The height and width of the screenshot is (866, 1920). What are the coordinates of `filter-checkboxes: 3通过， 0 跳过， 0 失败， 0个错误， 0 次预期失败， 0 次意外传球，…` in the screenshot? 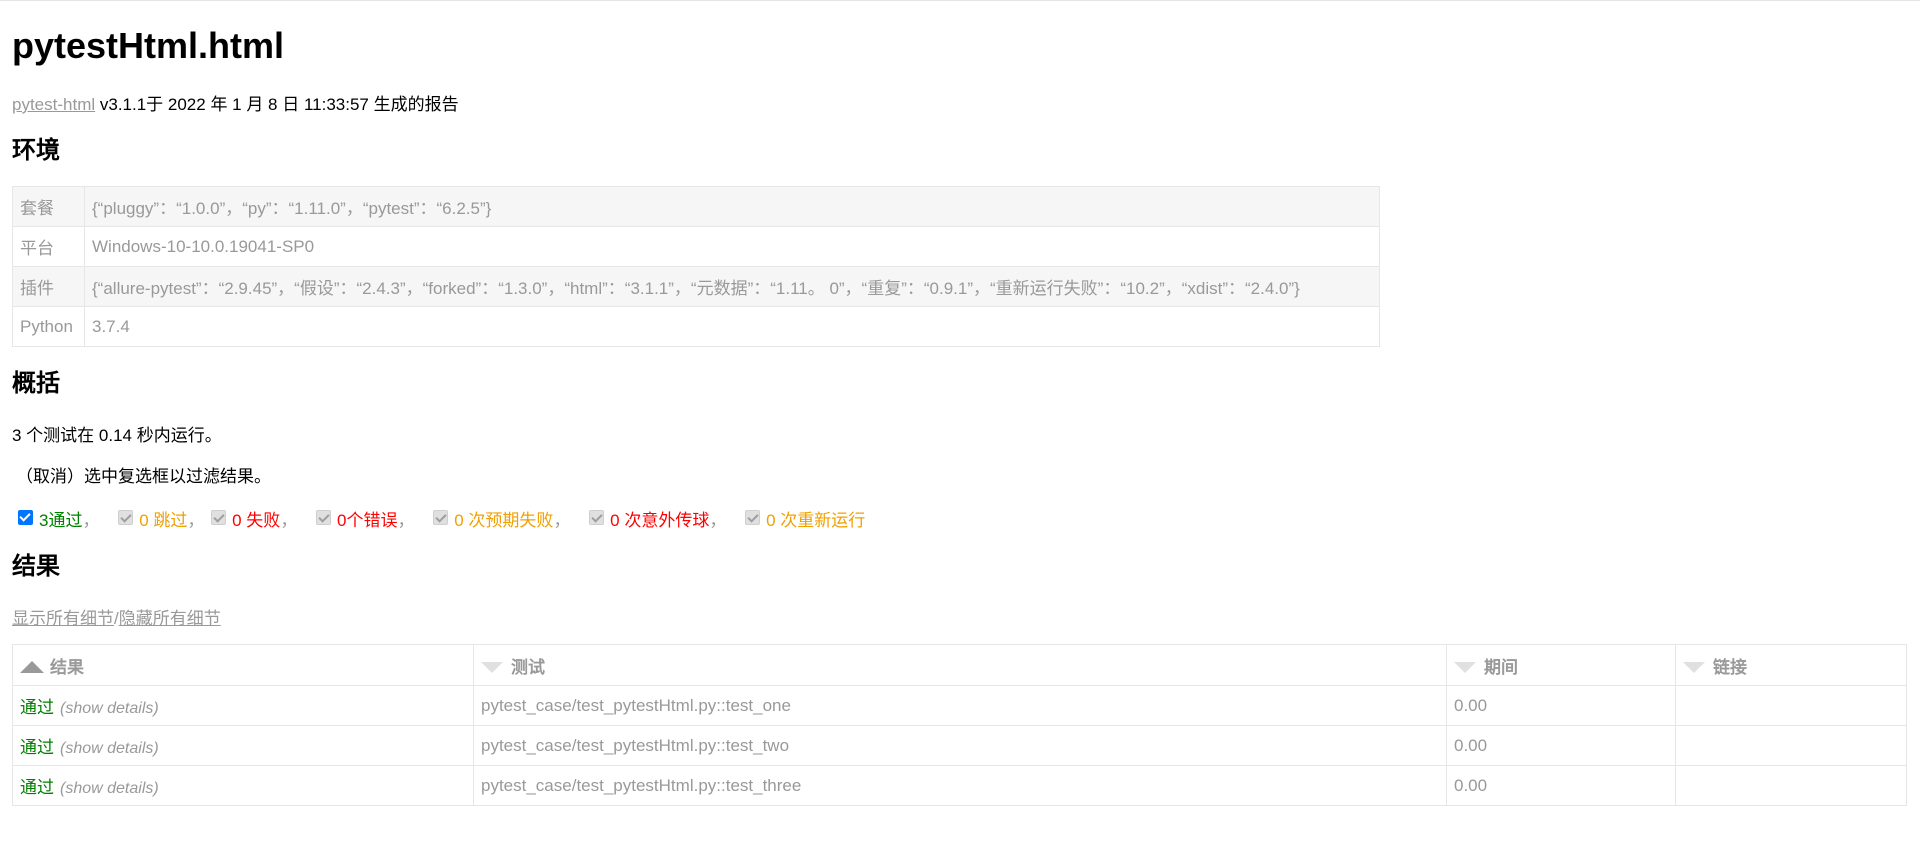 It's located at (441, 518).